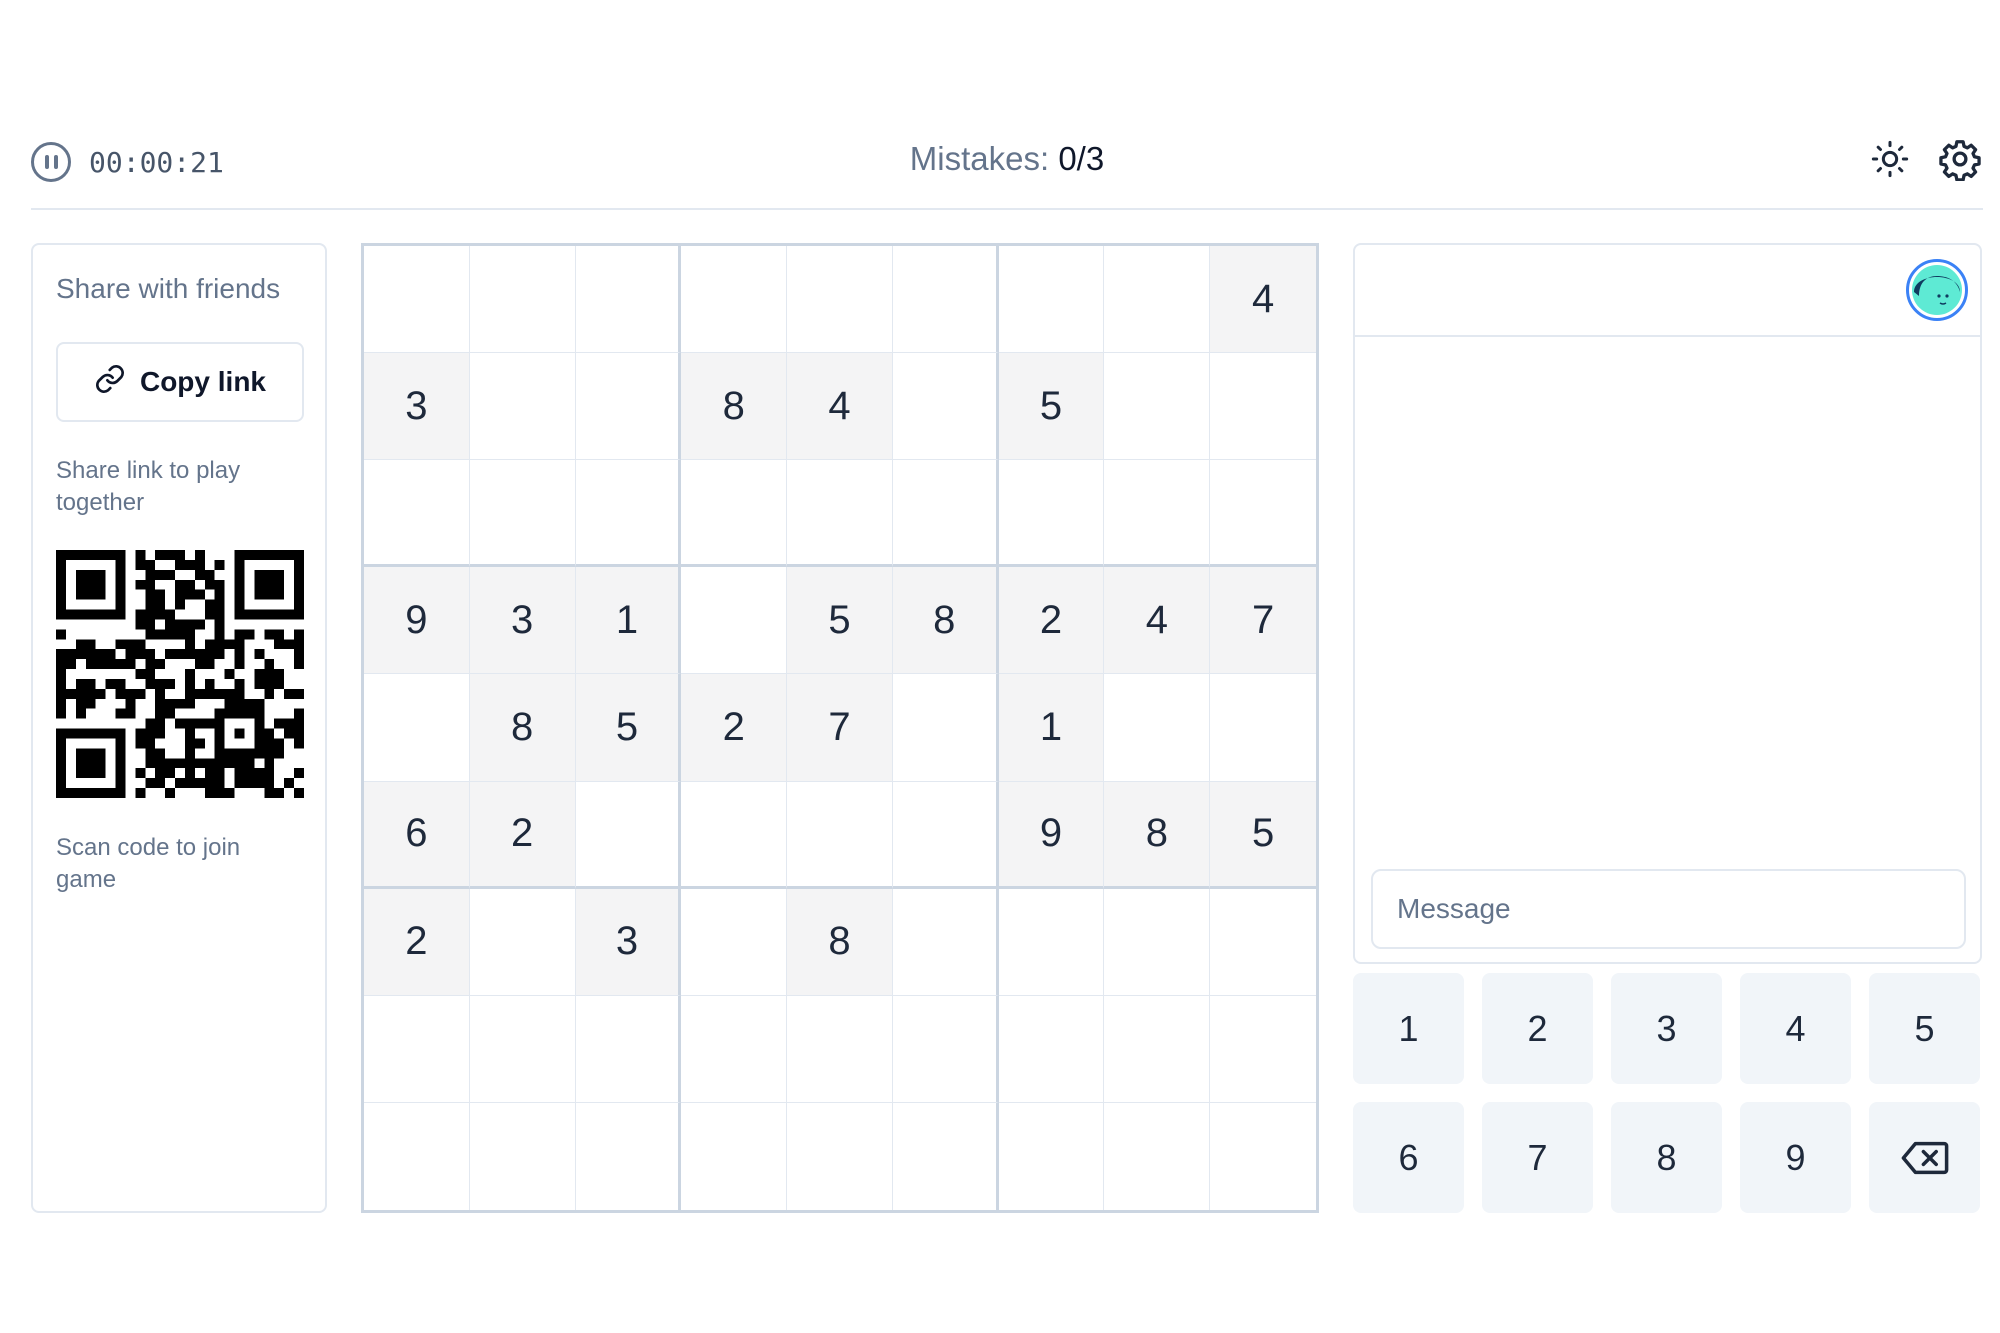 Image resolution: width=2000 pixels, height=1333 pixels. Describe the element at coordinates (1668, 909) in the screenshot. I see `message-input` at that location.